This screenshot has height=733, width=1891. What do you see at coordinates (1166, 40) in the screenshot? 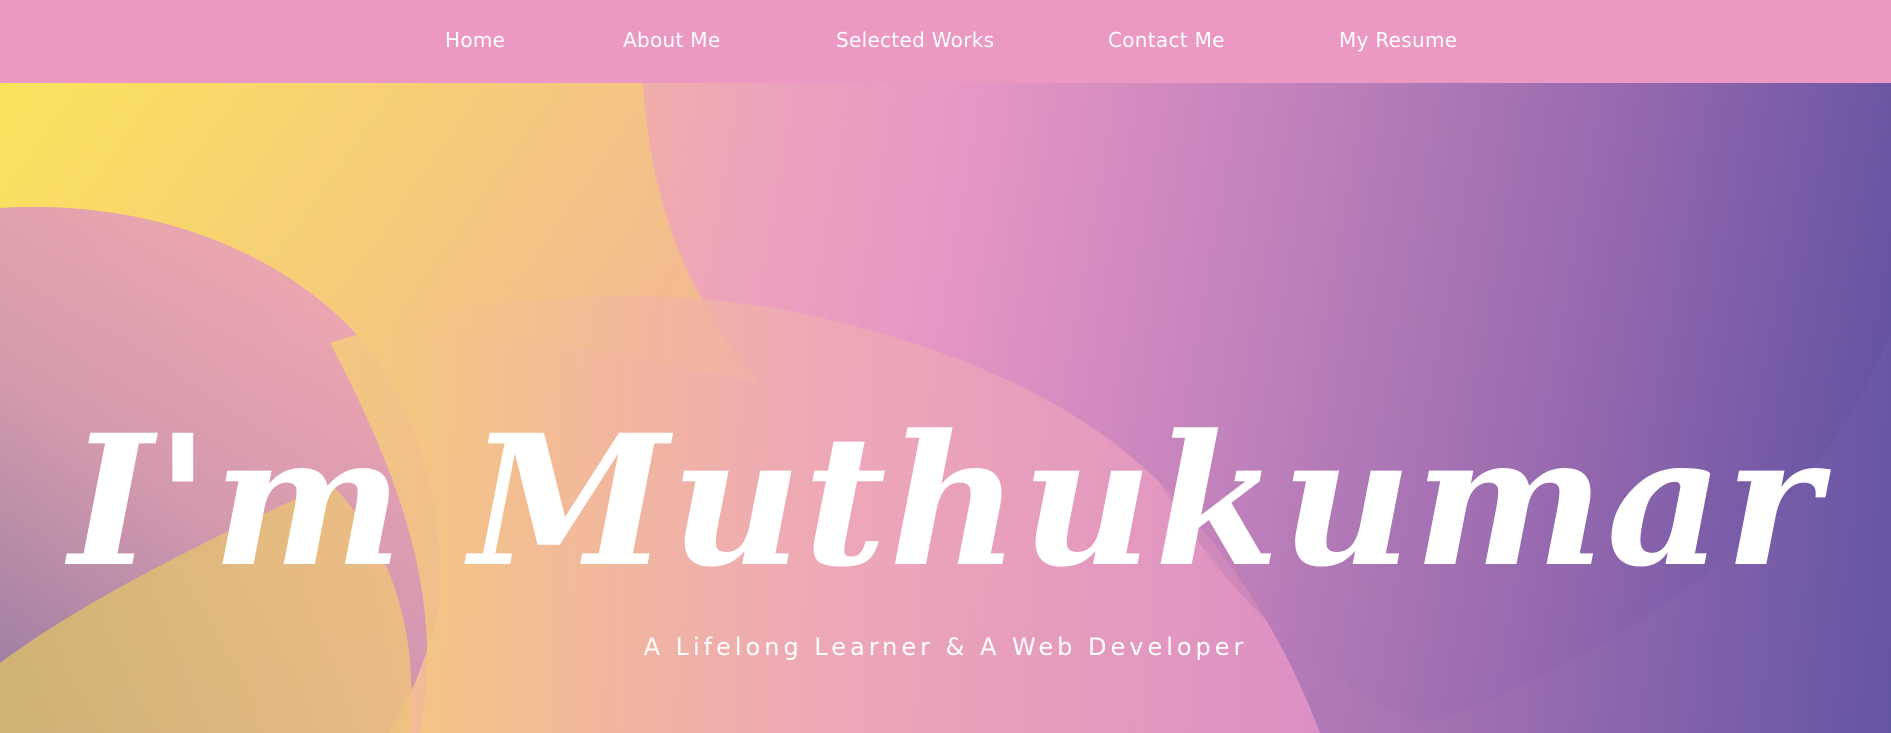
I see `nav-link-contact-me: Contact Me` at bounding box center [1166, 40].